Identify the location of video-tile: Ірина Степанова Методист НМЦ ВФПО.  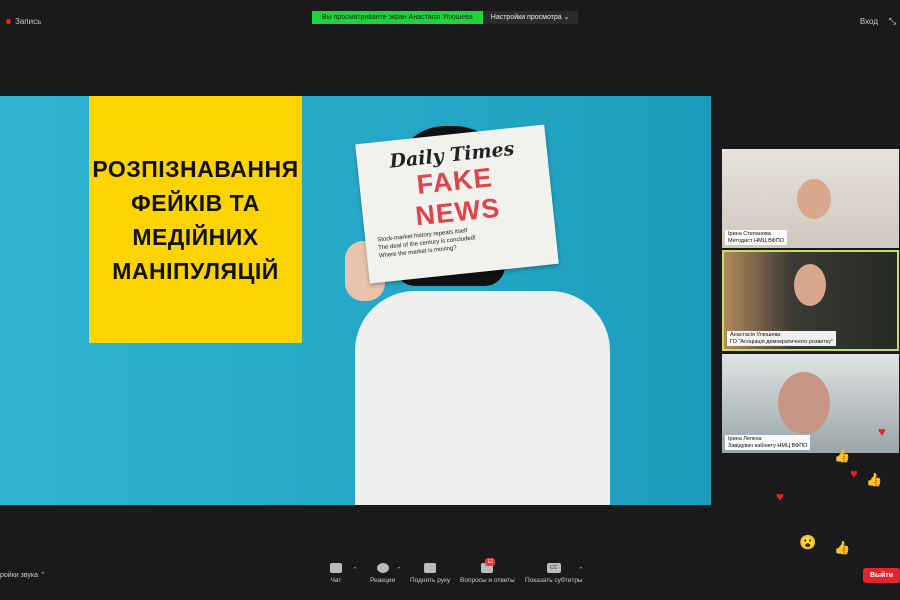
(810, 198).